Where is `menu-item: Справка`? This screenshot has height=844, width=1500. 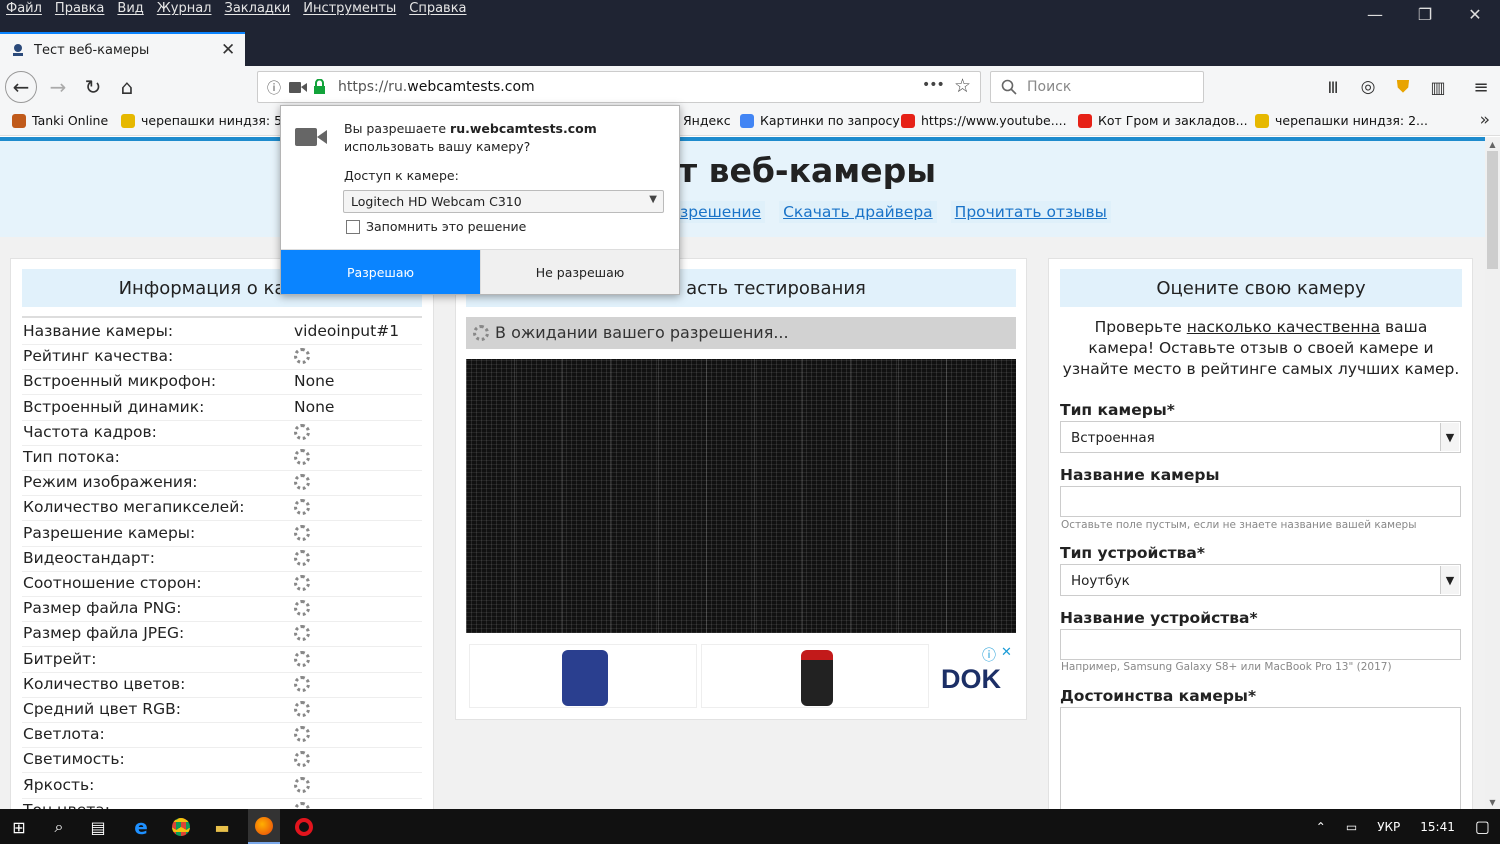 menu-item: Справка is located at coordinates (437, 8).